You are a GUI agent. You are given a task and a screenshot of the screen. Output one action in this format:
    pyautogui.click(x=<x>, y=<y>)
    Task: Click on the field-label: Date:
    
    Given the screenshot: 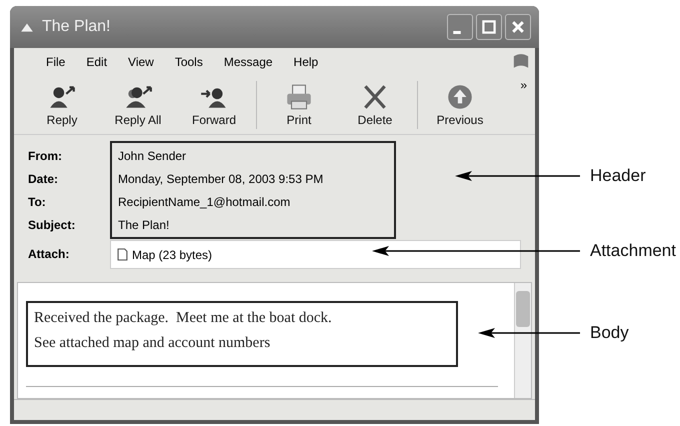 What is the action you would take?
    pyautogui.click(x=44, y=179)
    